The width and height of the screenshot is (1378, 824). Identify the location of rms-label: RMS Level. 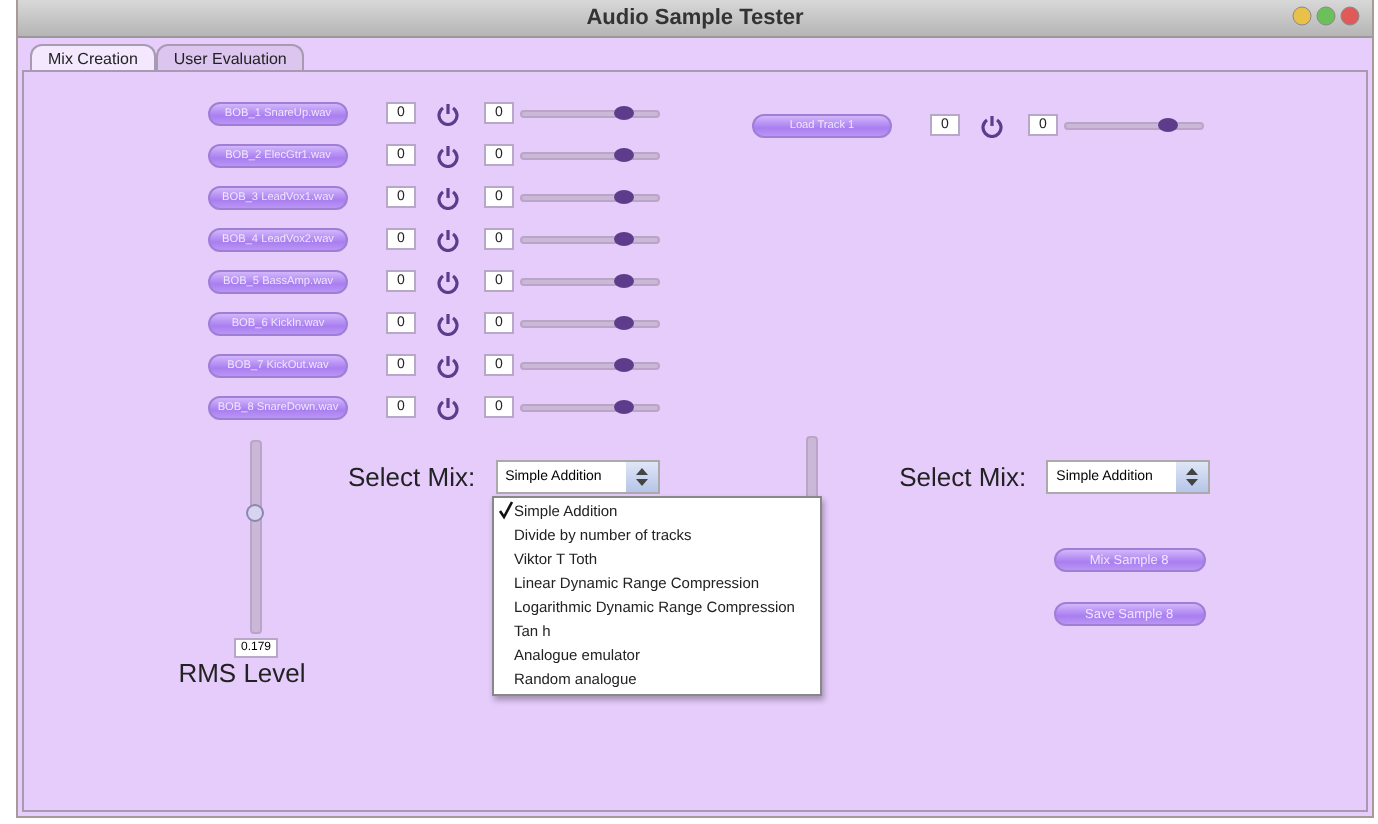
(242, 673).